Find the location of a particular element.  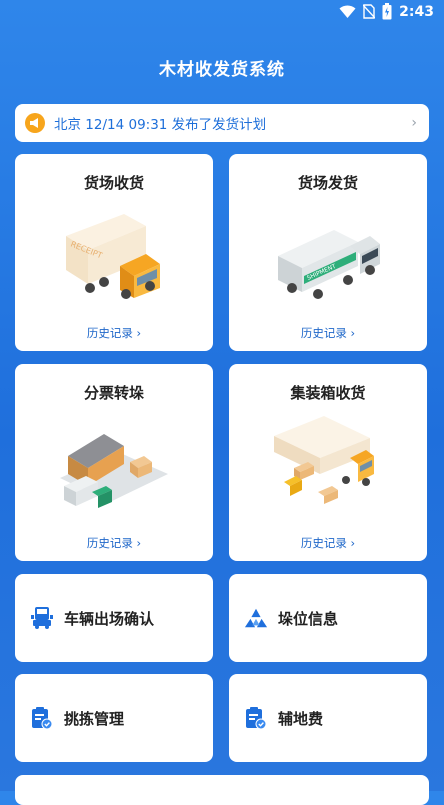

notice-bar: 北京 12/14 09:31 发布了发货计划 › is located at coordinates (222, 123).